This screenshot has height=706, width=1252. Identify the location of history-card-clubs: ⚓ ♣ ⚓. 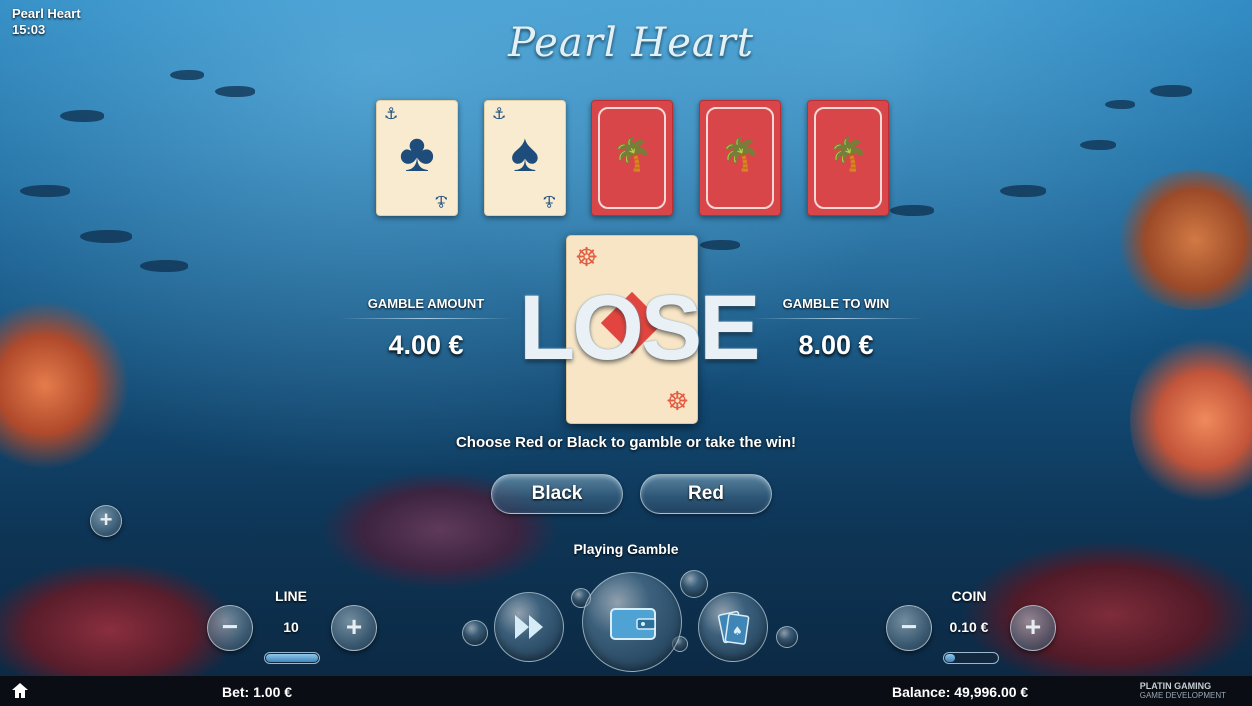
(417, 158).